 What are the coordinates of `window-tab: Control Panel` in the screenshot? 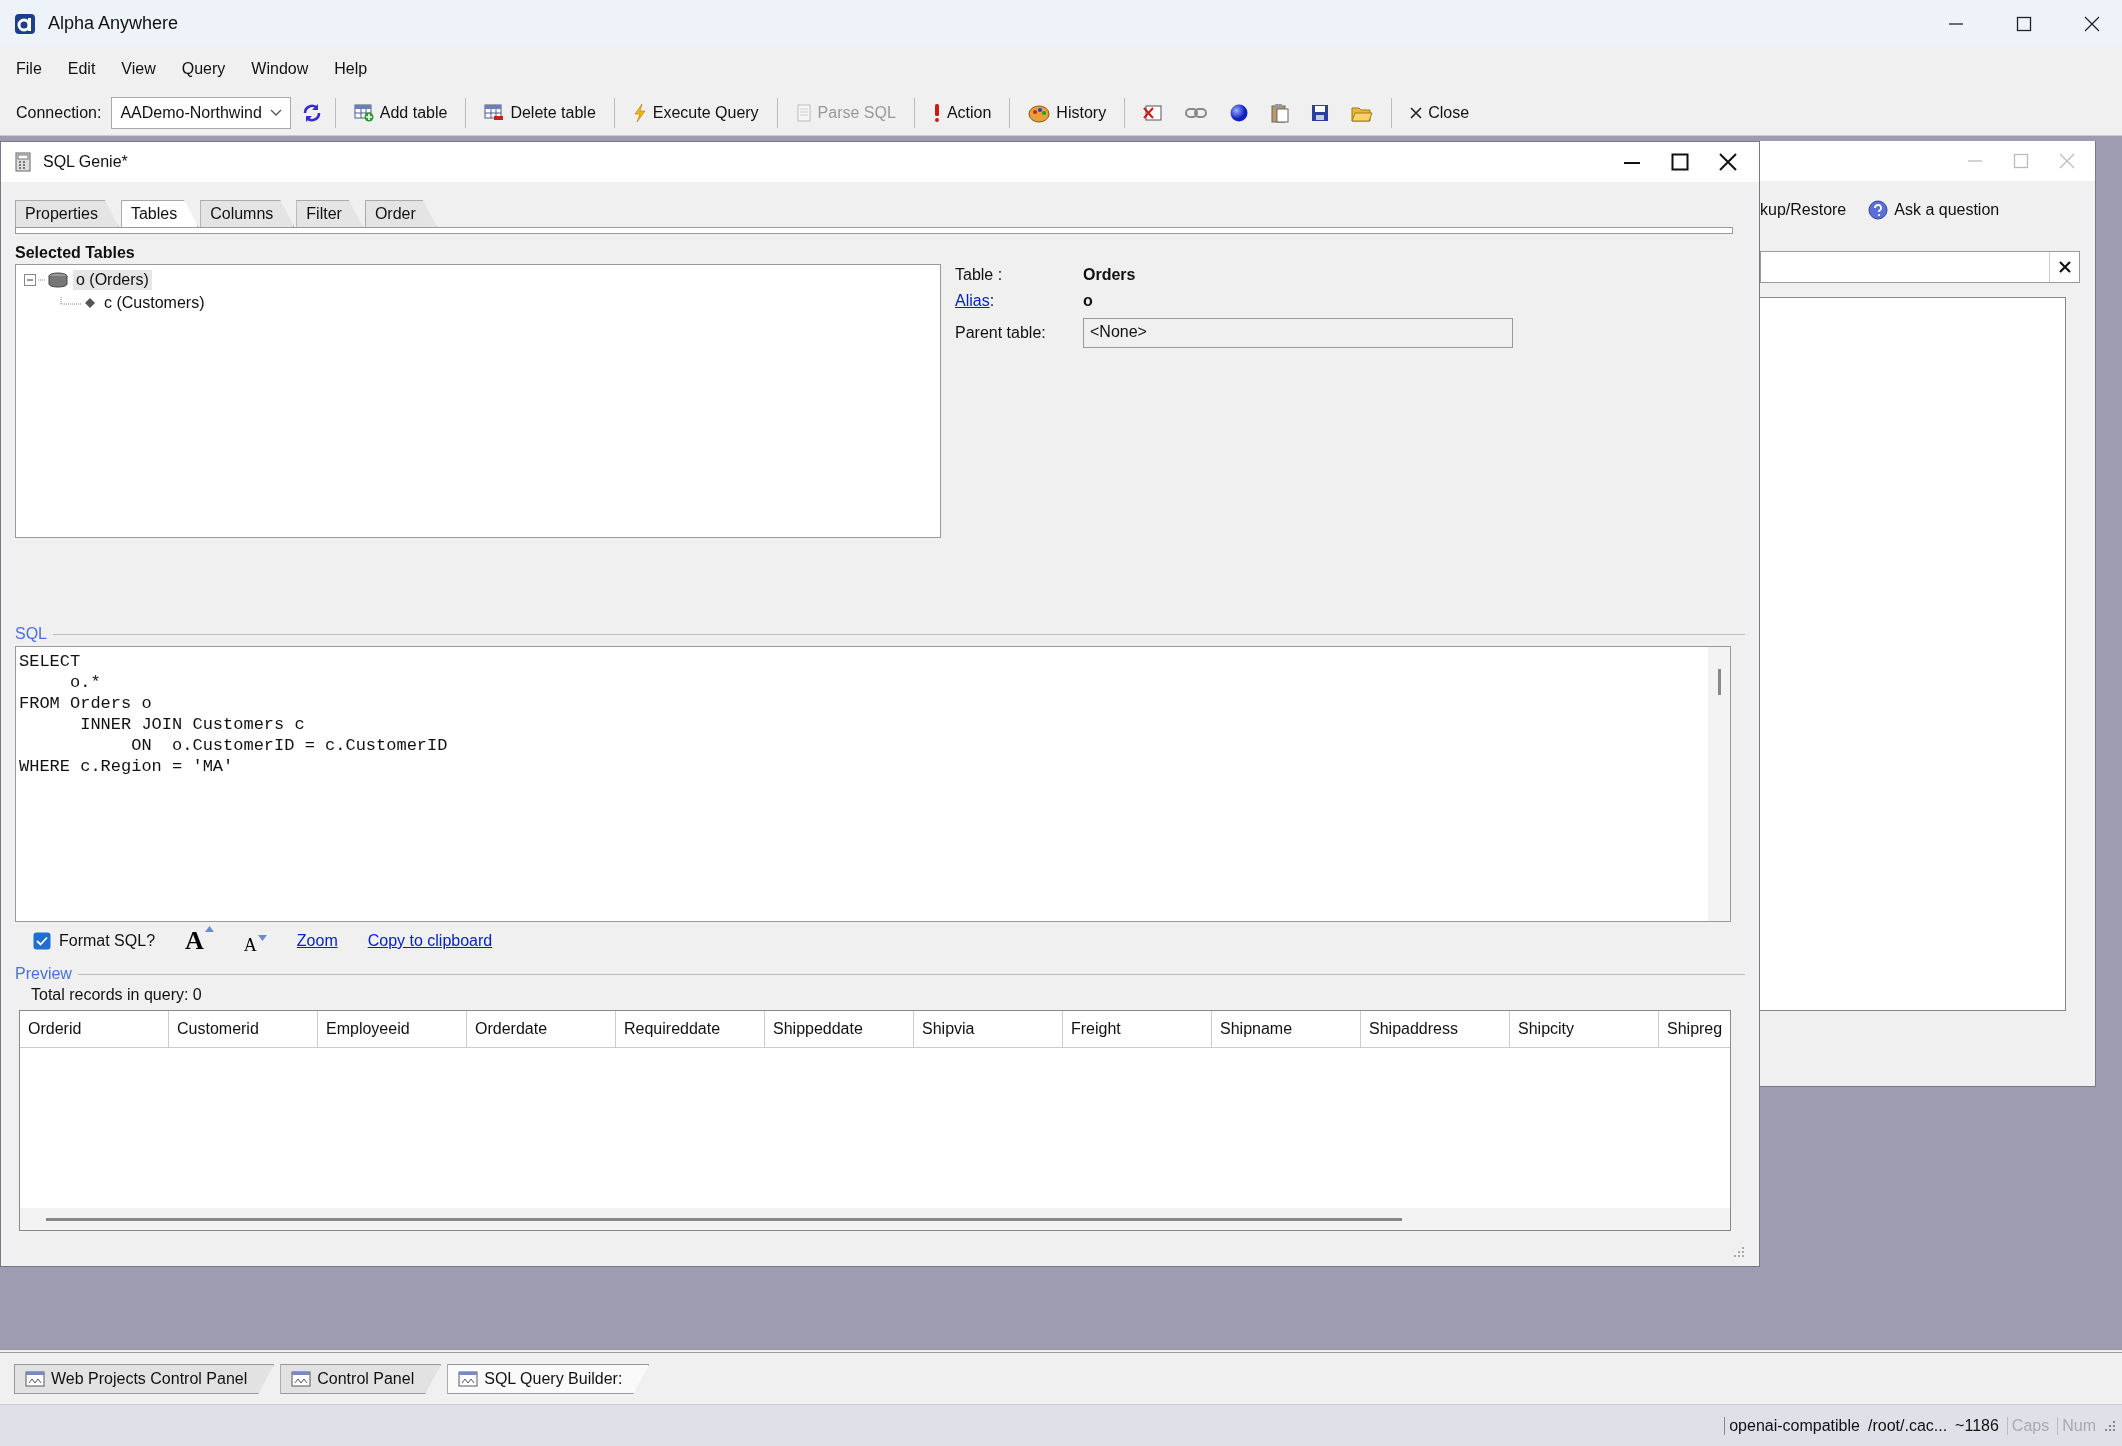 It's located at (361, 1379).